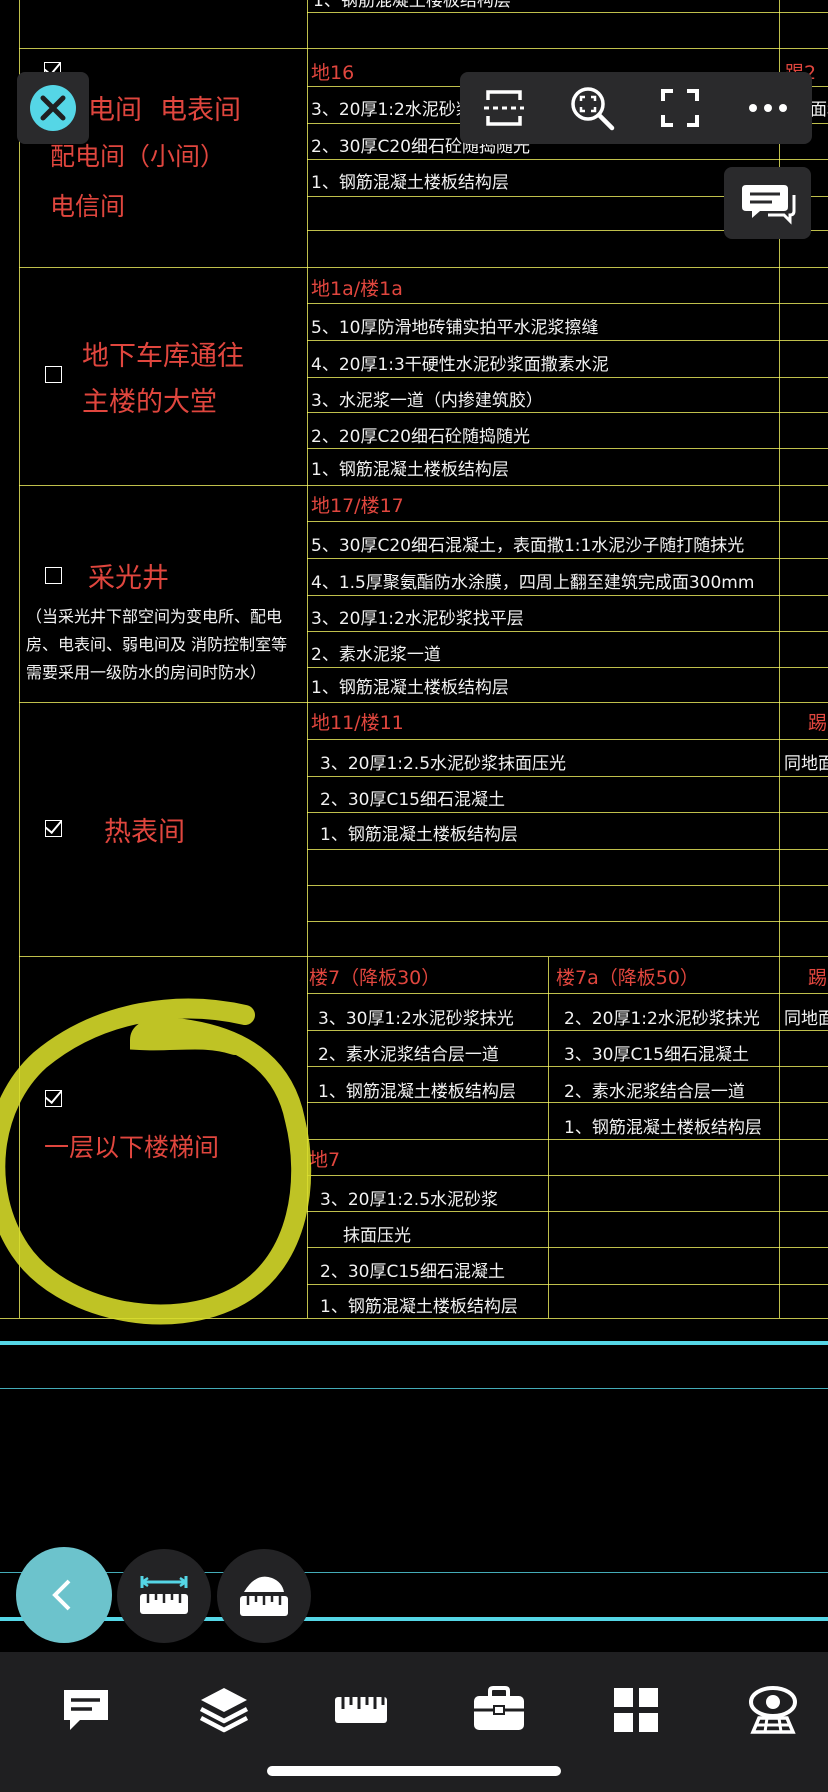 The image size is (828, 1792). Describe the element at coordinates (656, 1055) in the screenshot. I see `layer-text: 3、30厚C15细石混凝土` at that location.